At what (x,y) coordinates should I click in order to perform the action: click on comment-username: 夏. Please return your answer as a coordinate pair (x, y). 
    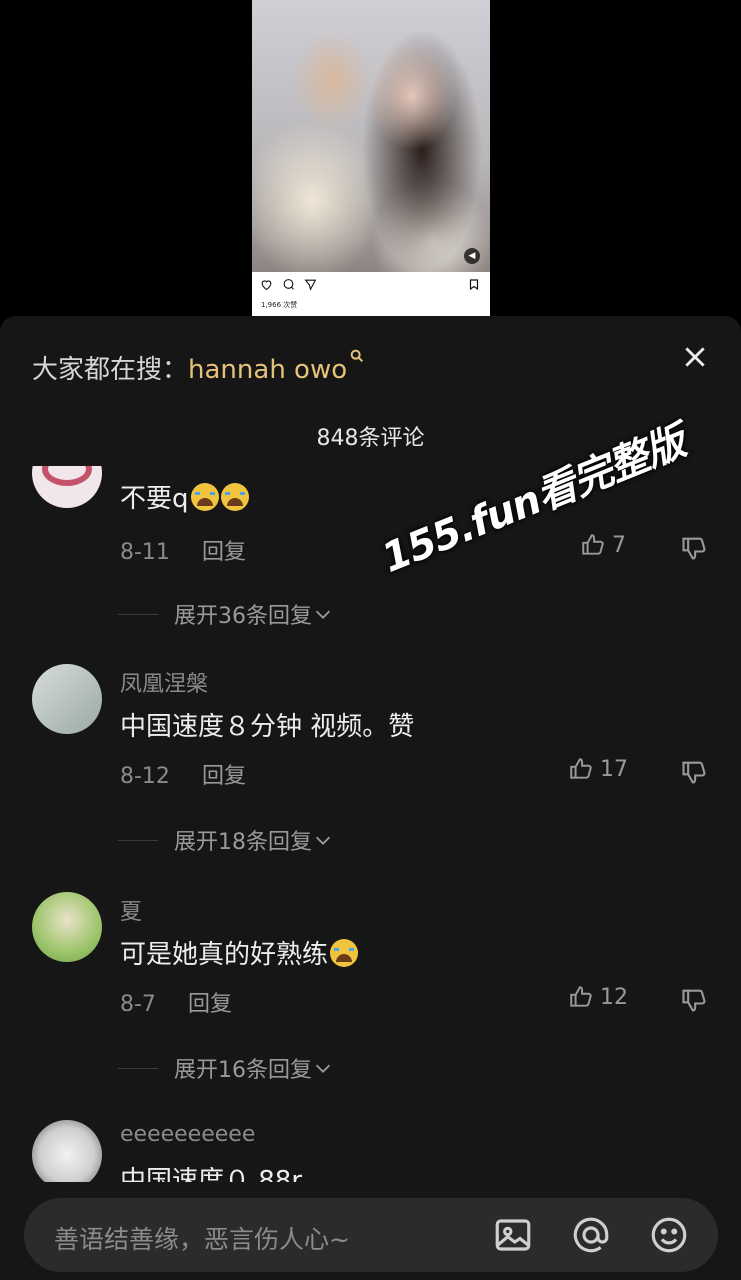
    Looking at the image, I should click on (131, 910).